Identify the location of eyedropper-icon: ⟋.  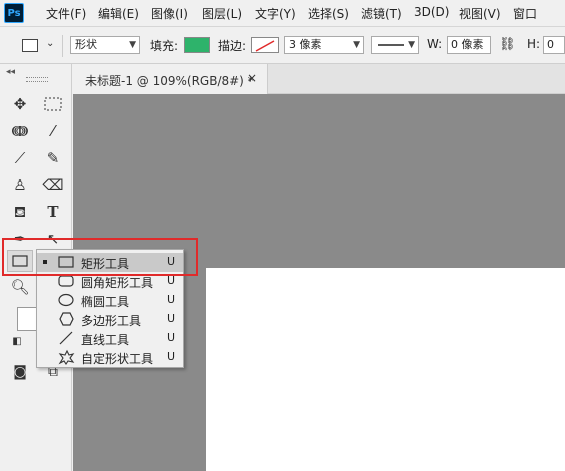
(20, 158).